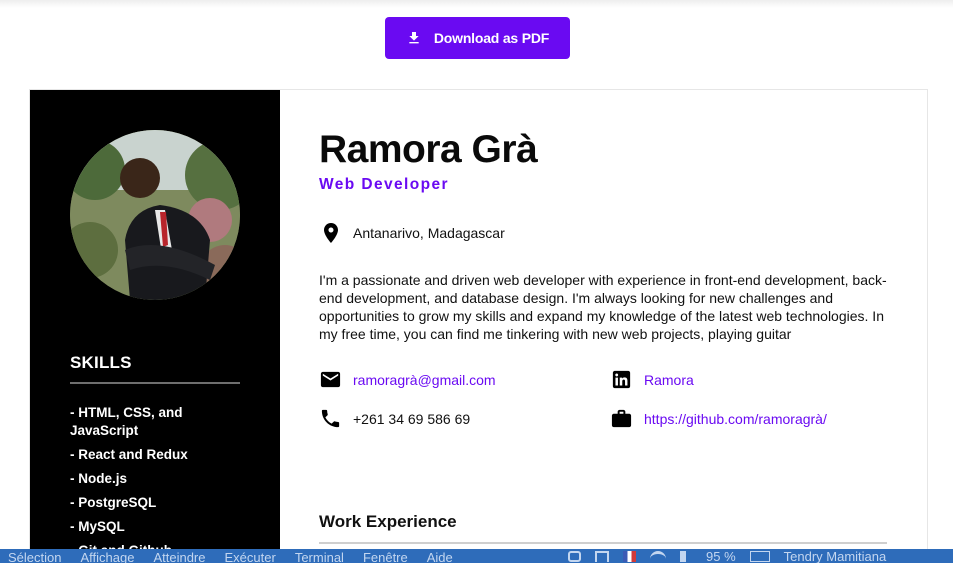 This screenshot has width=953, height=563. What do you see at coordinates (621, 418) in the screenshot?
I see `briefcase-icon` at bounding box center [621, 418].